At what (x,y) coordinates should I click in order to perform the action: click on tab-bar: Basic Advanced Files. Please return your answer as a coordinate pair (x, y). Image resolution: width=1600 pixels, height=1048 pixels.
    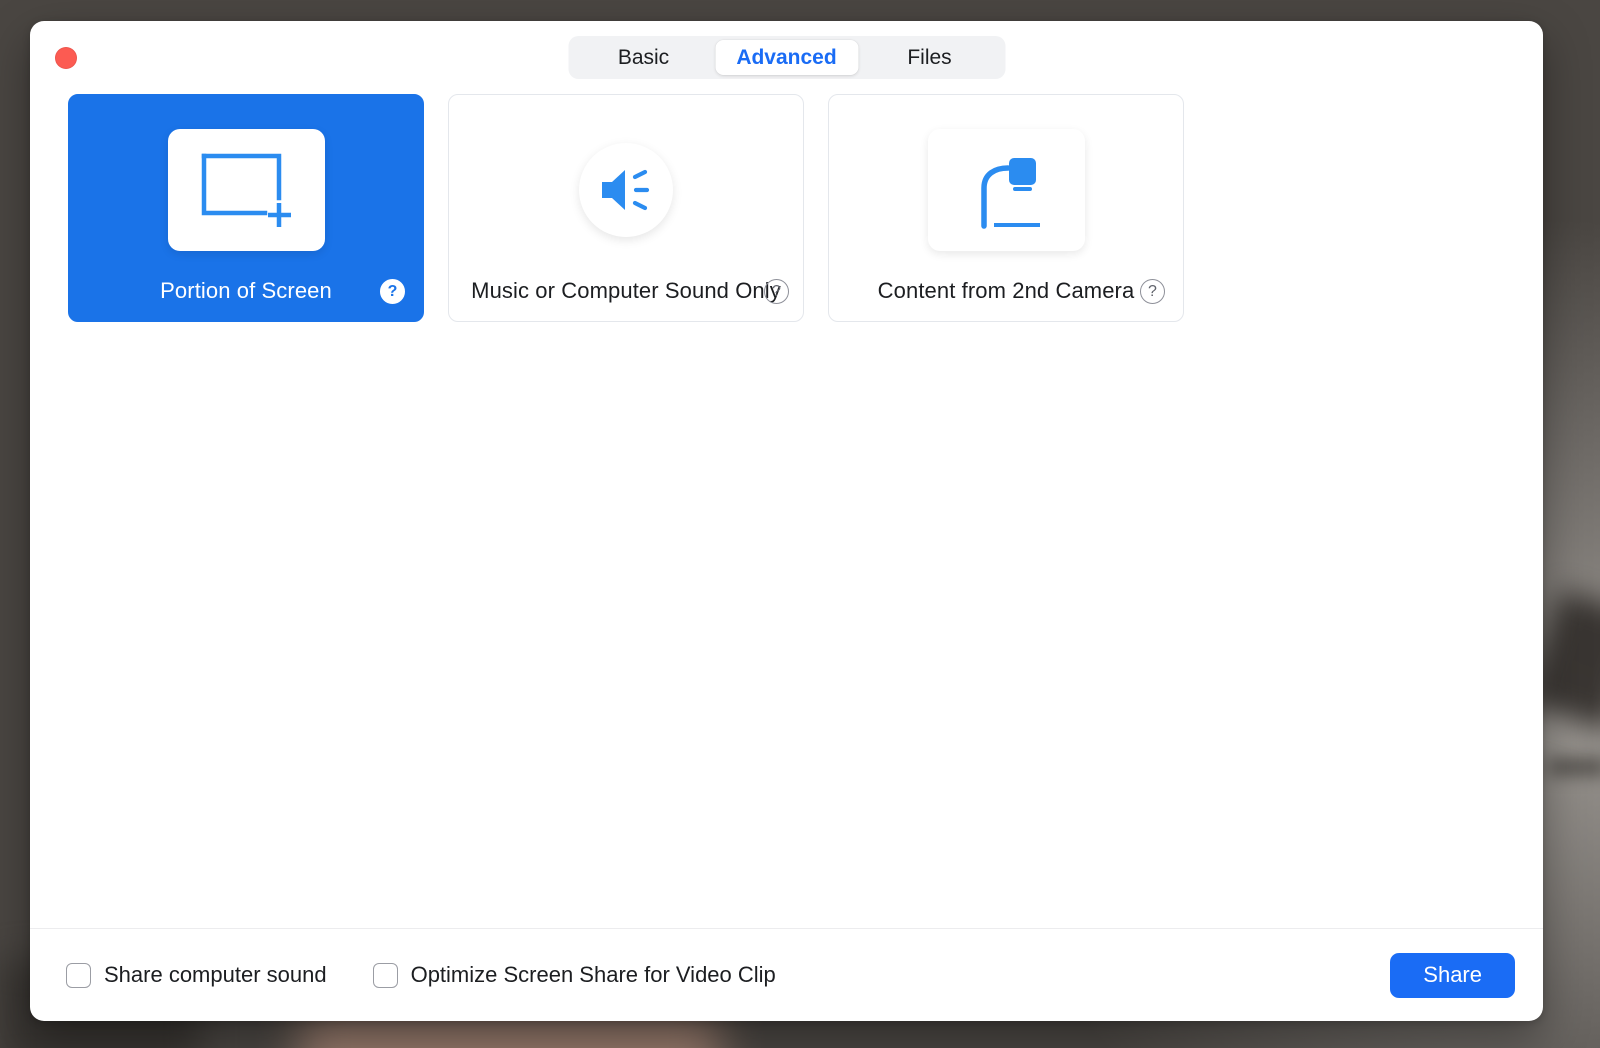
    Looking at the image, I should click on (786, 57).